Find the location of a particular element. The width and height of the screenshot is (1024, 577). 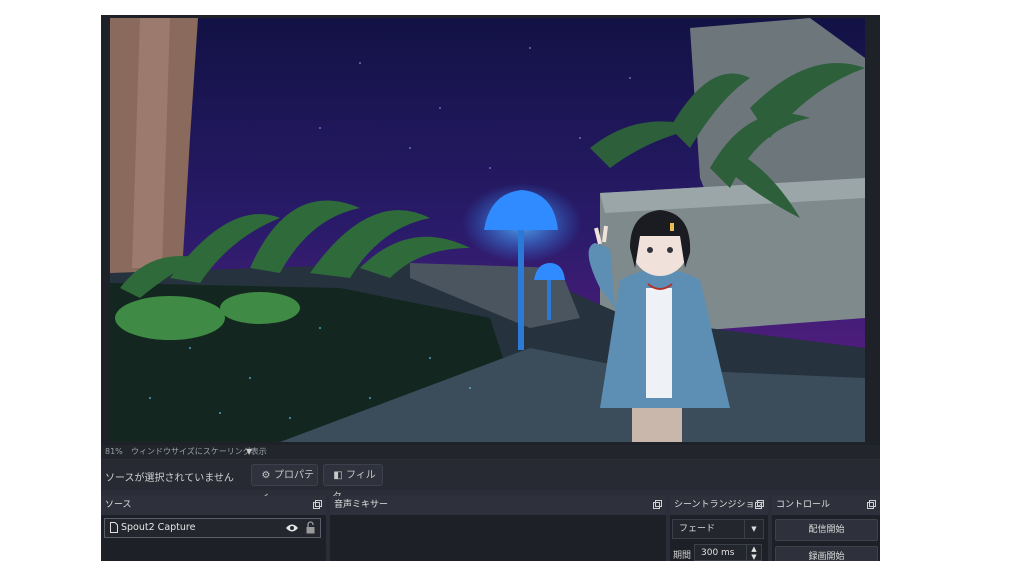

transition-selected-value: フェード is located at coordinates (697, 529).